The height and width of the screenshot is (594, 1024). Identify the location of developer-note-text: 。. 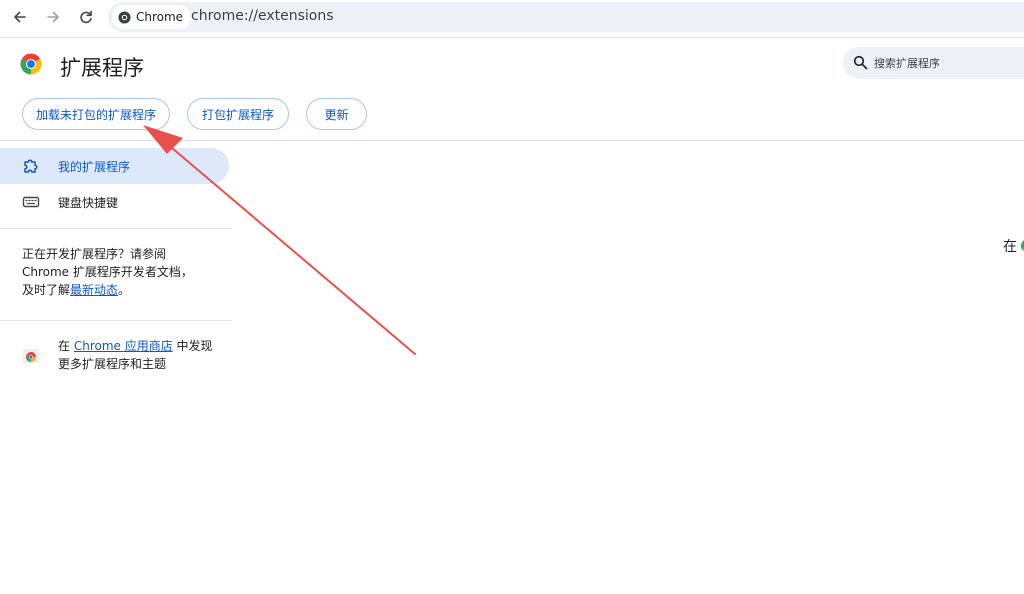
(124, 290).